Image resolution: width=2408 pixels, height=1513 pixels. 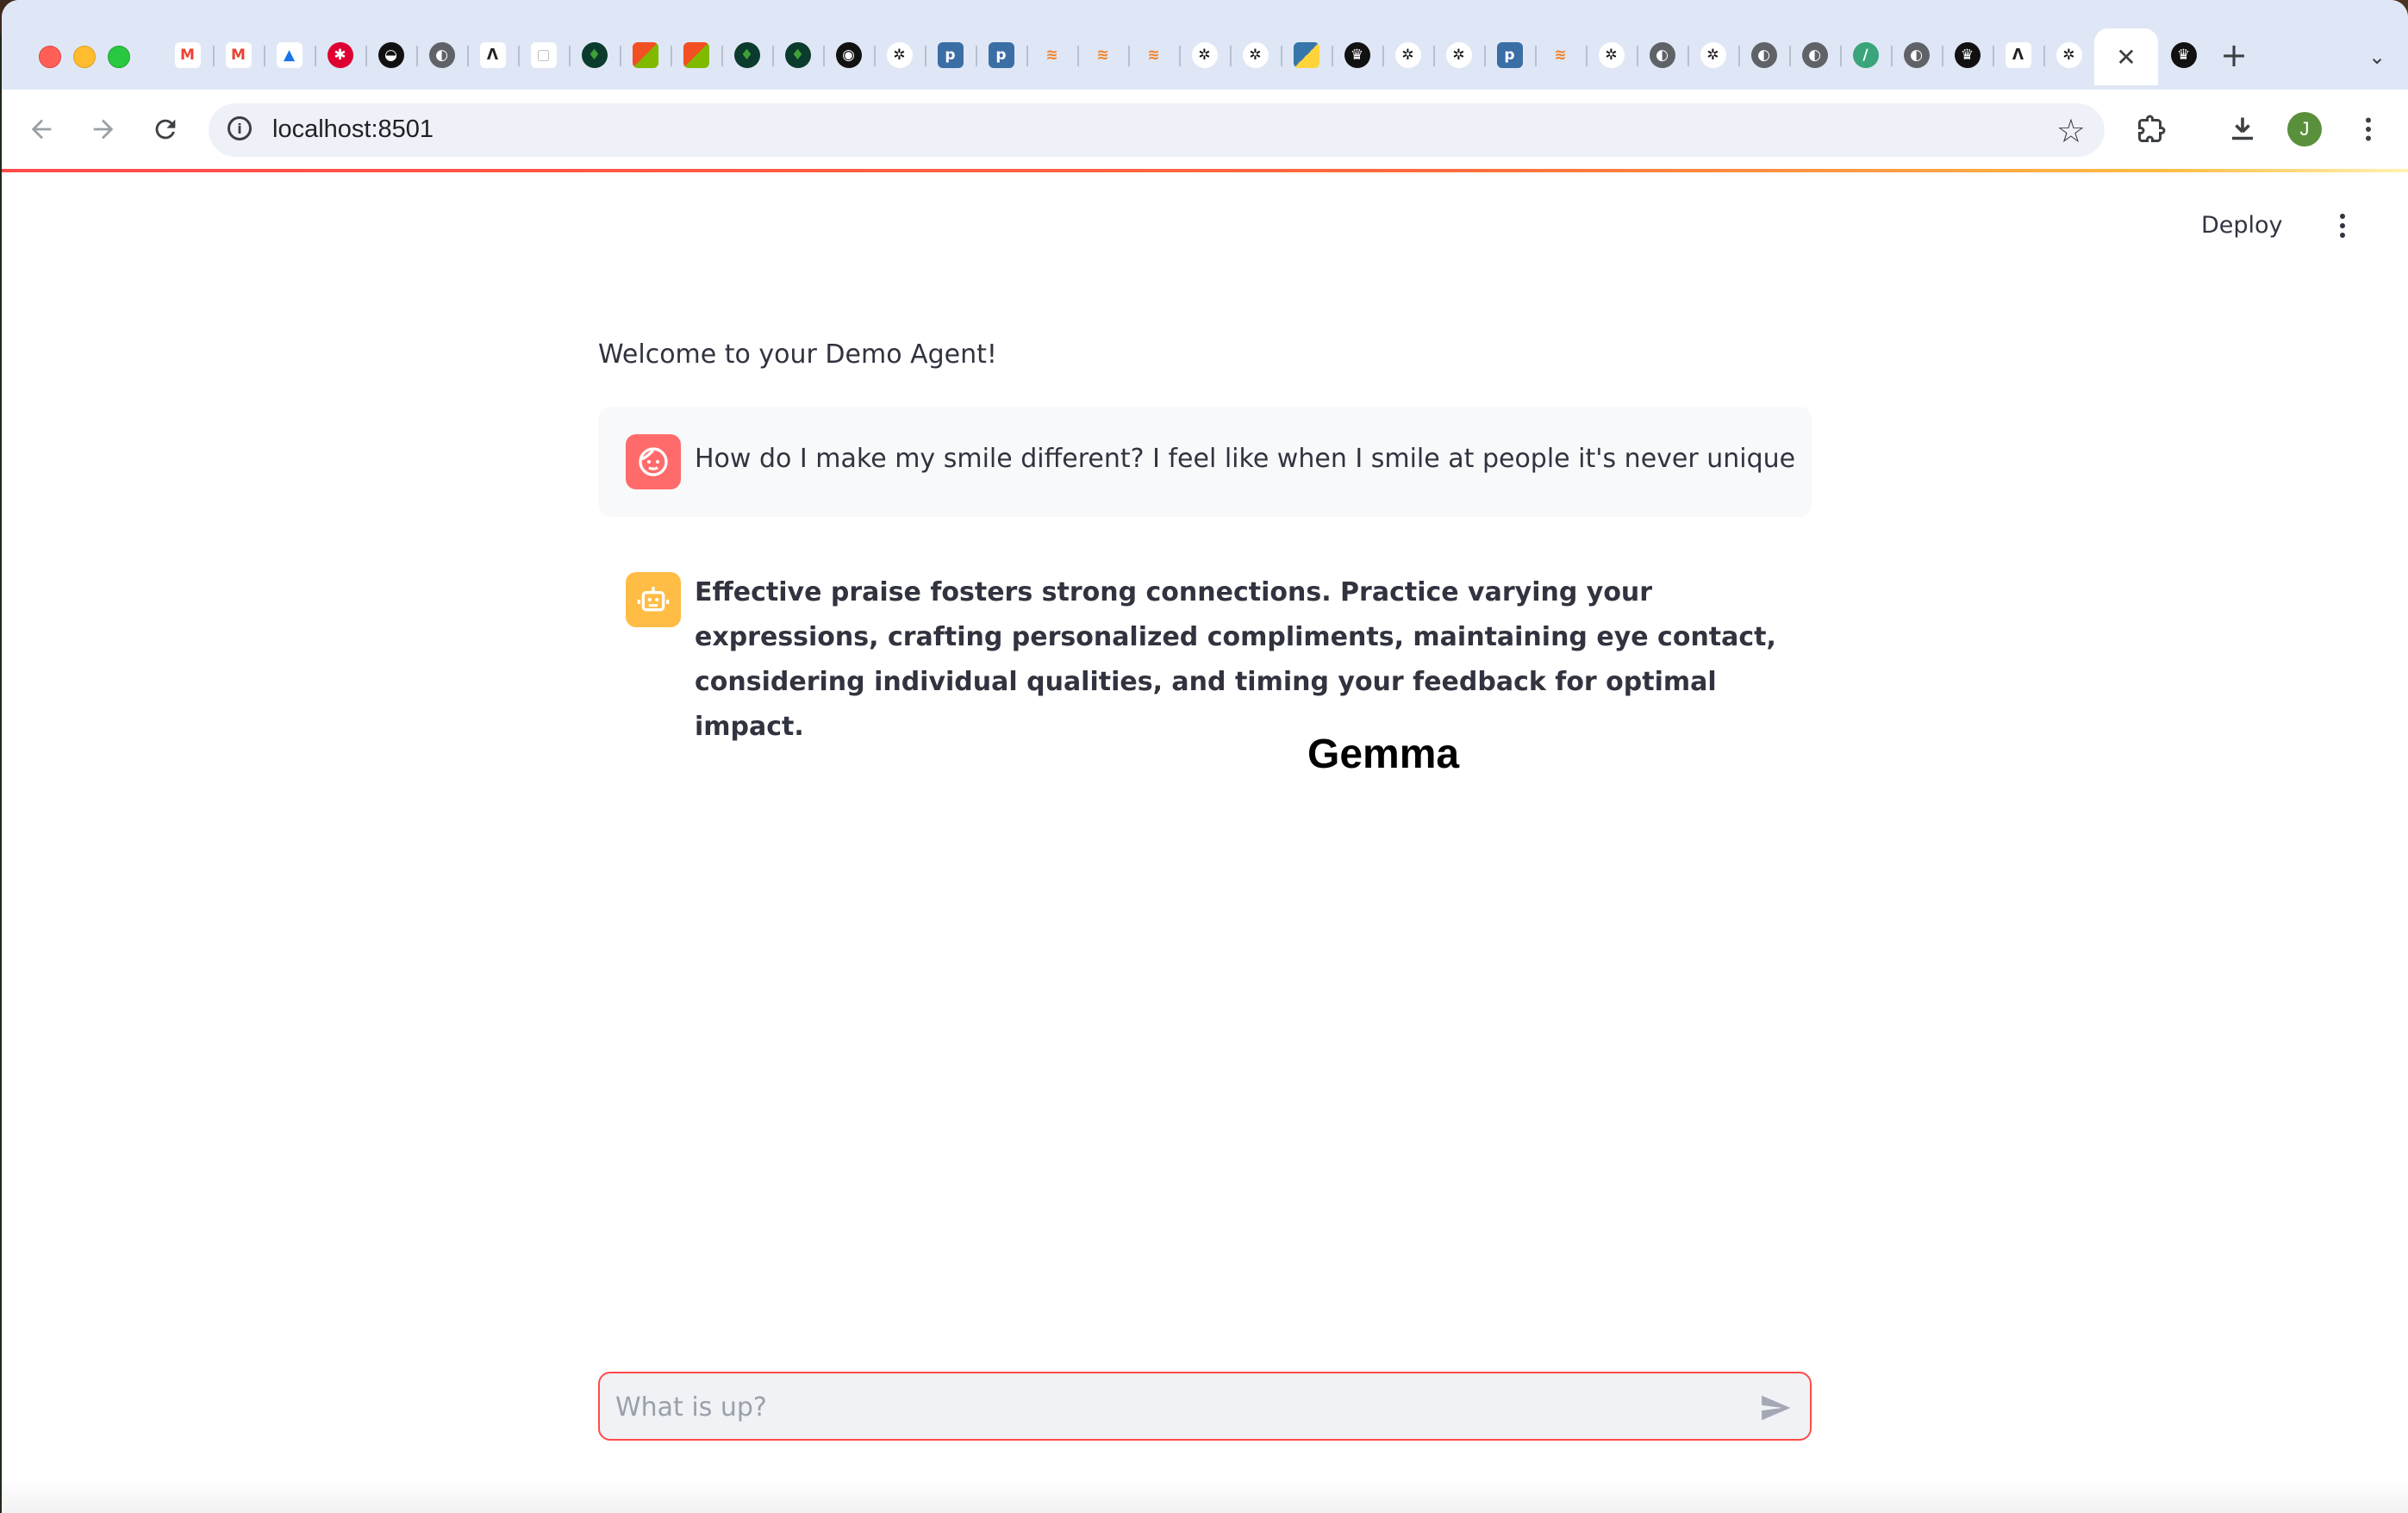 What do you see at coordinates (2234, 55) in the screenshot?
I see `new-tab-button: +` at bounding box center [2234, 55].